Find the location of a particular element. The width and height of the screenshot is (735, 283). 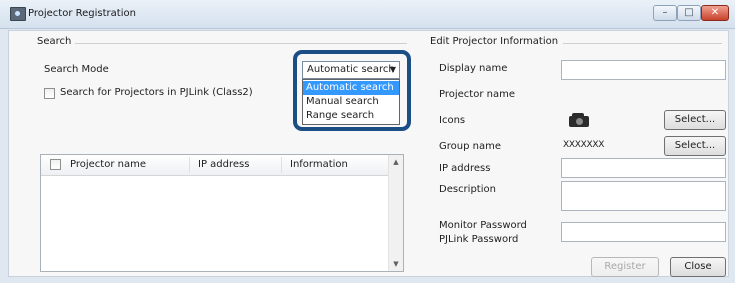

minimize-button: – is located at coordinates (665, 13).